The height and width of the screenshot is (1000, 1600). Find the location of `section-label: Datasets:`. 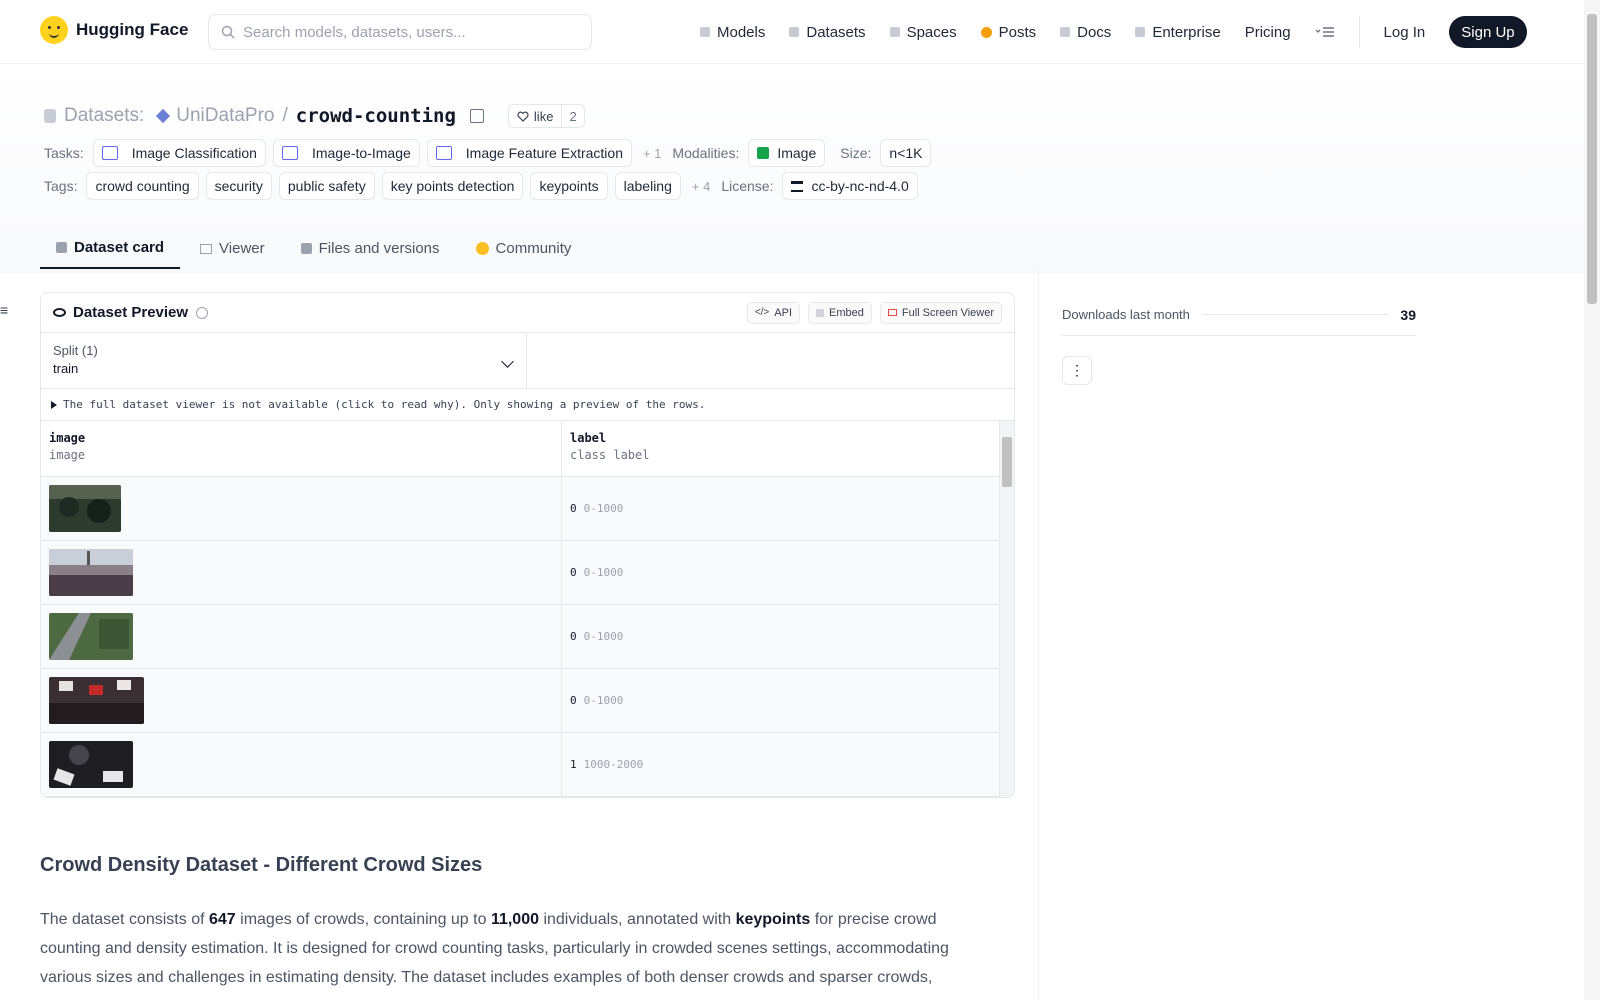

section-label: Datasets: is located at coordinates (104, 116).